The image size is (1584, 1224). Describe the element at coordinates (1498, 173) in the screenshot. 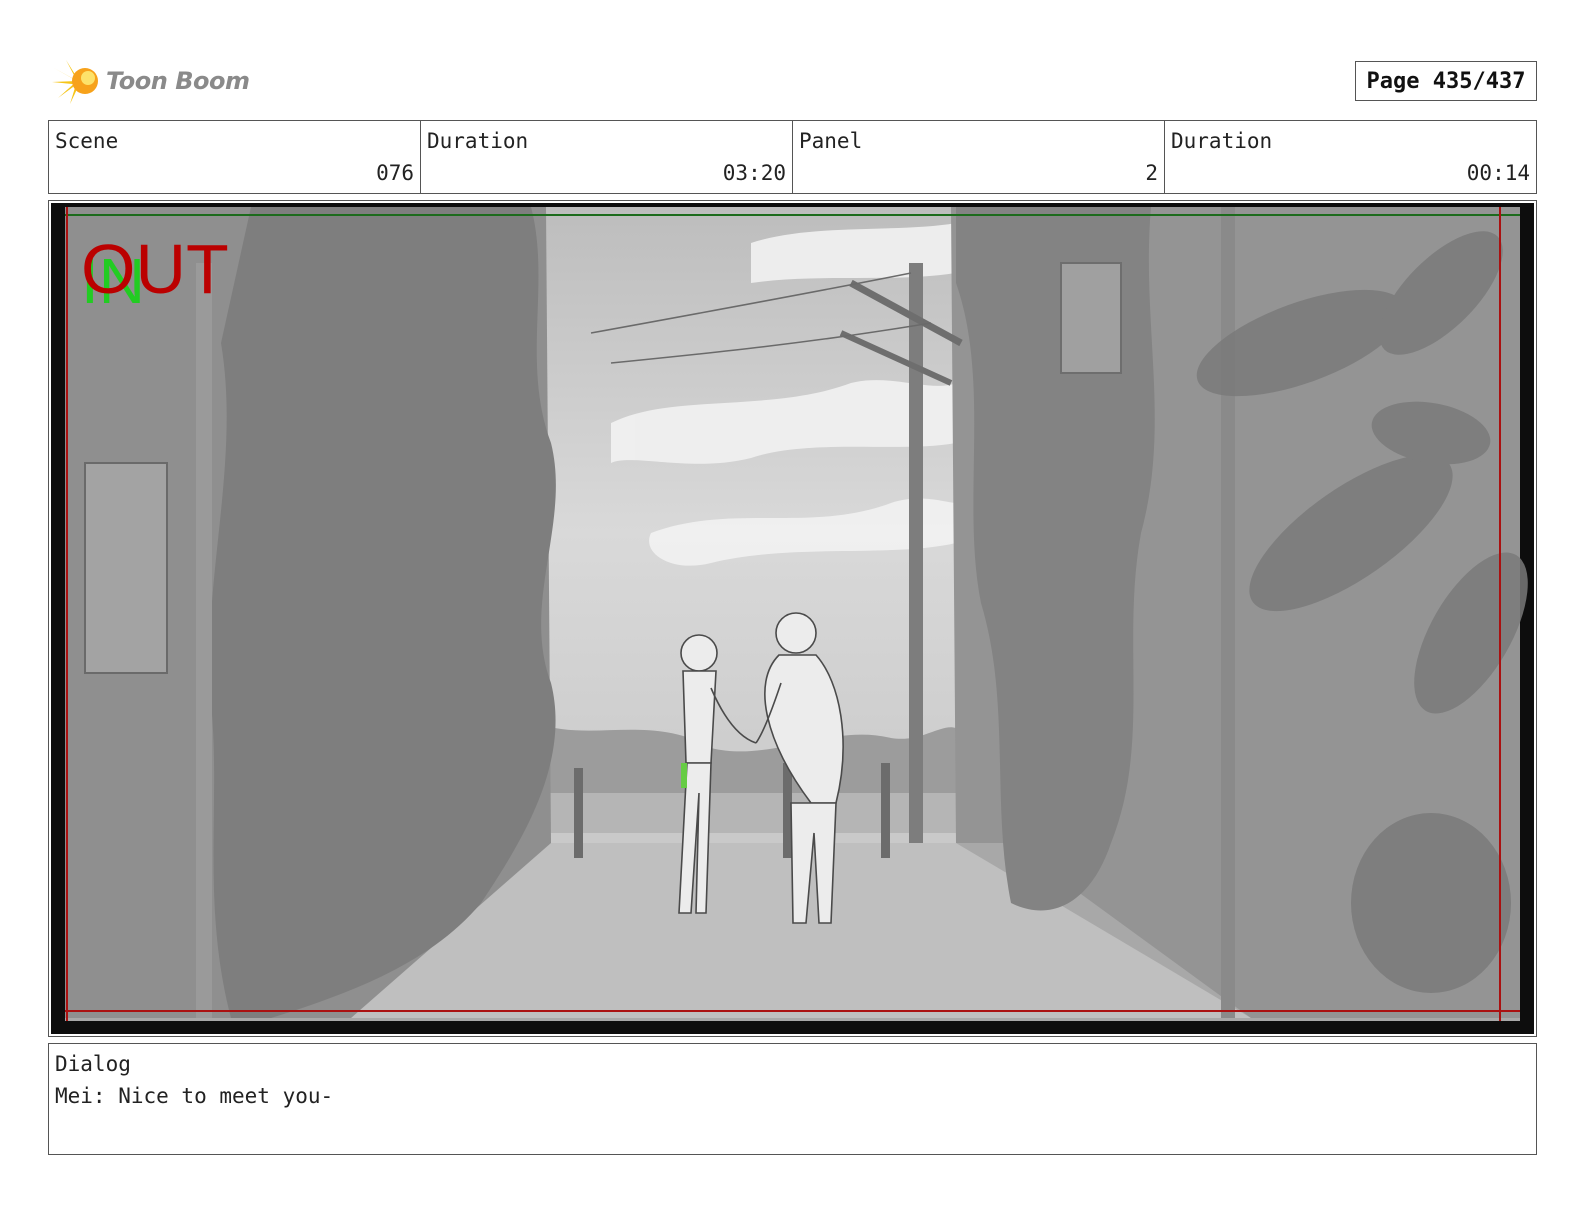

I see `panel-duration-value: 00:14` at that location.